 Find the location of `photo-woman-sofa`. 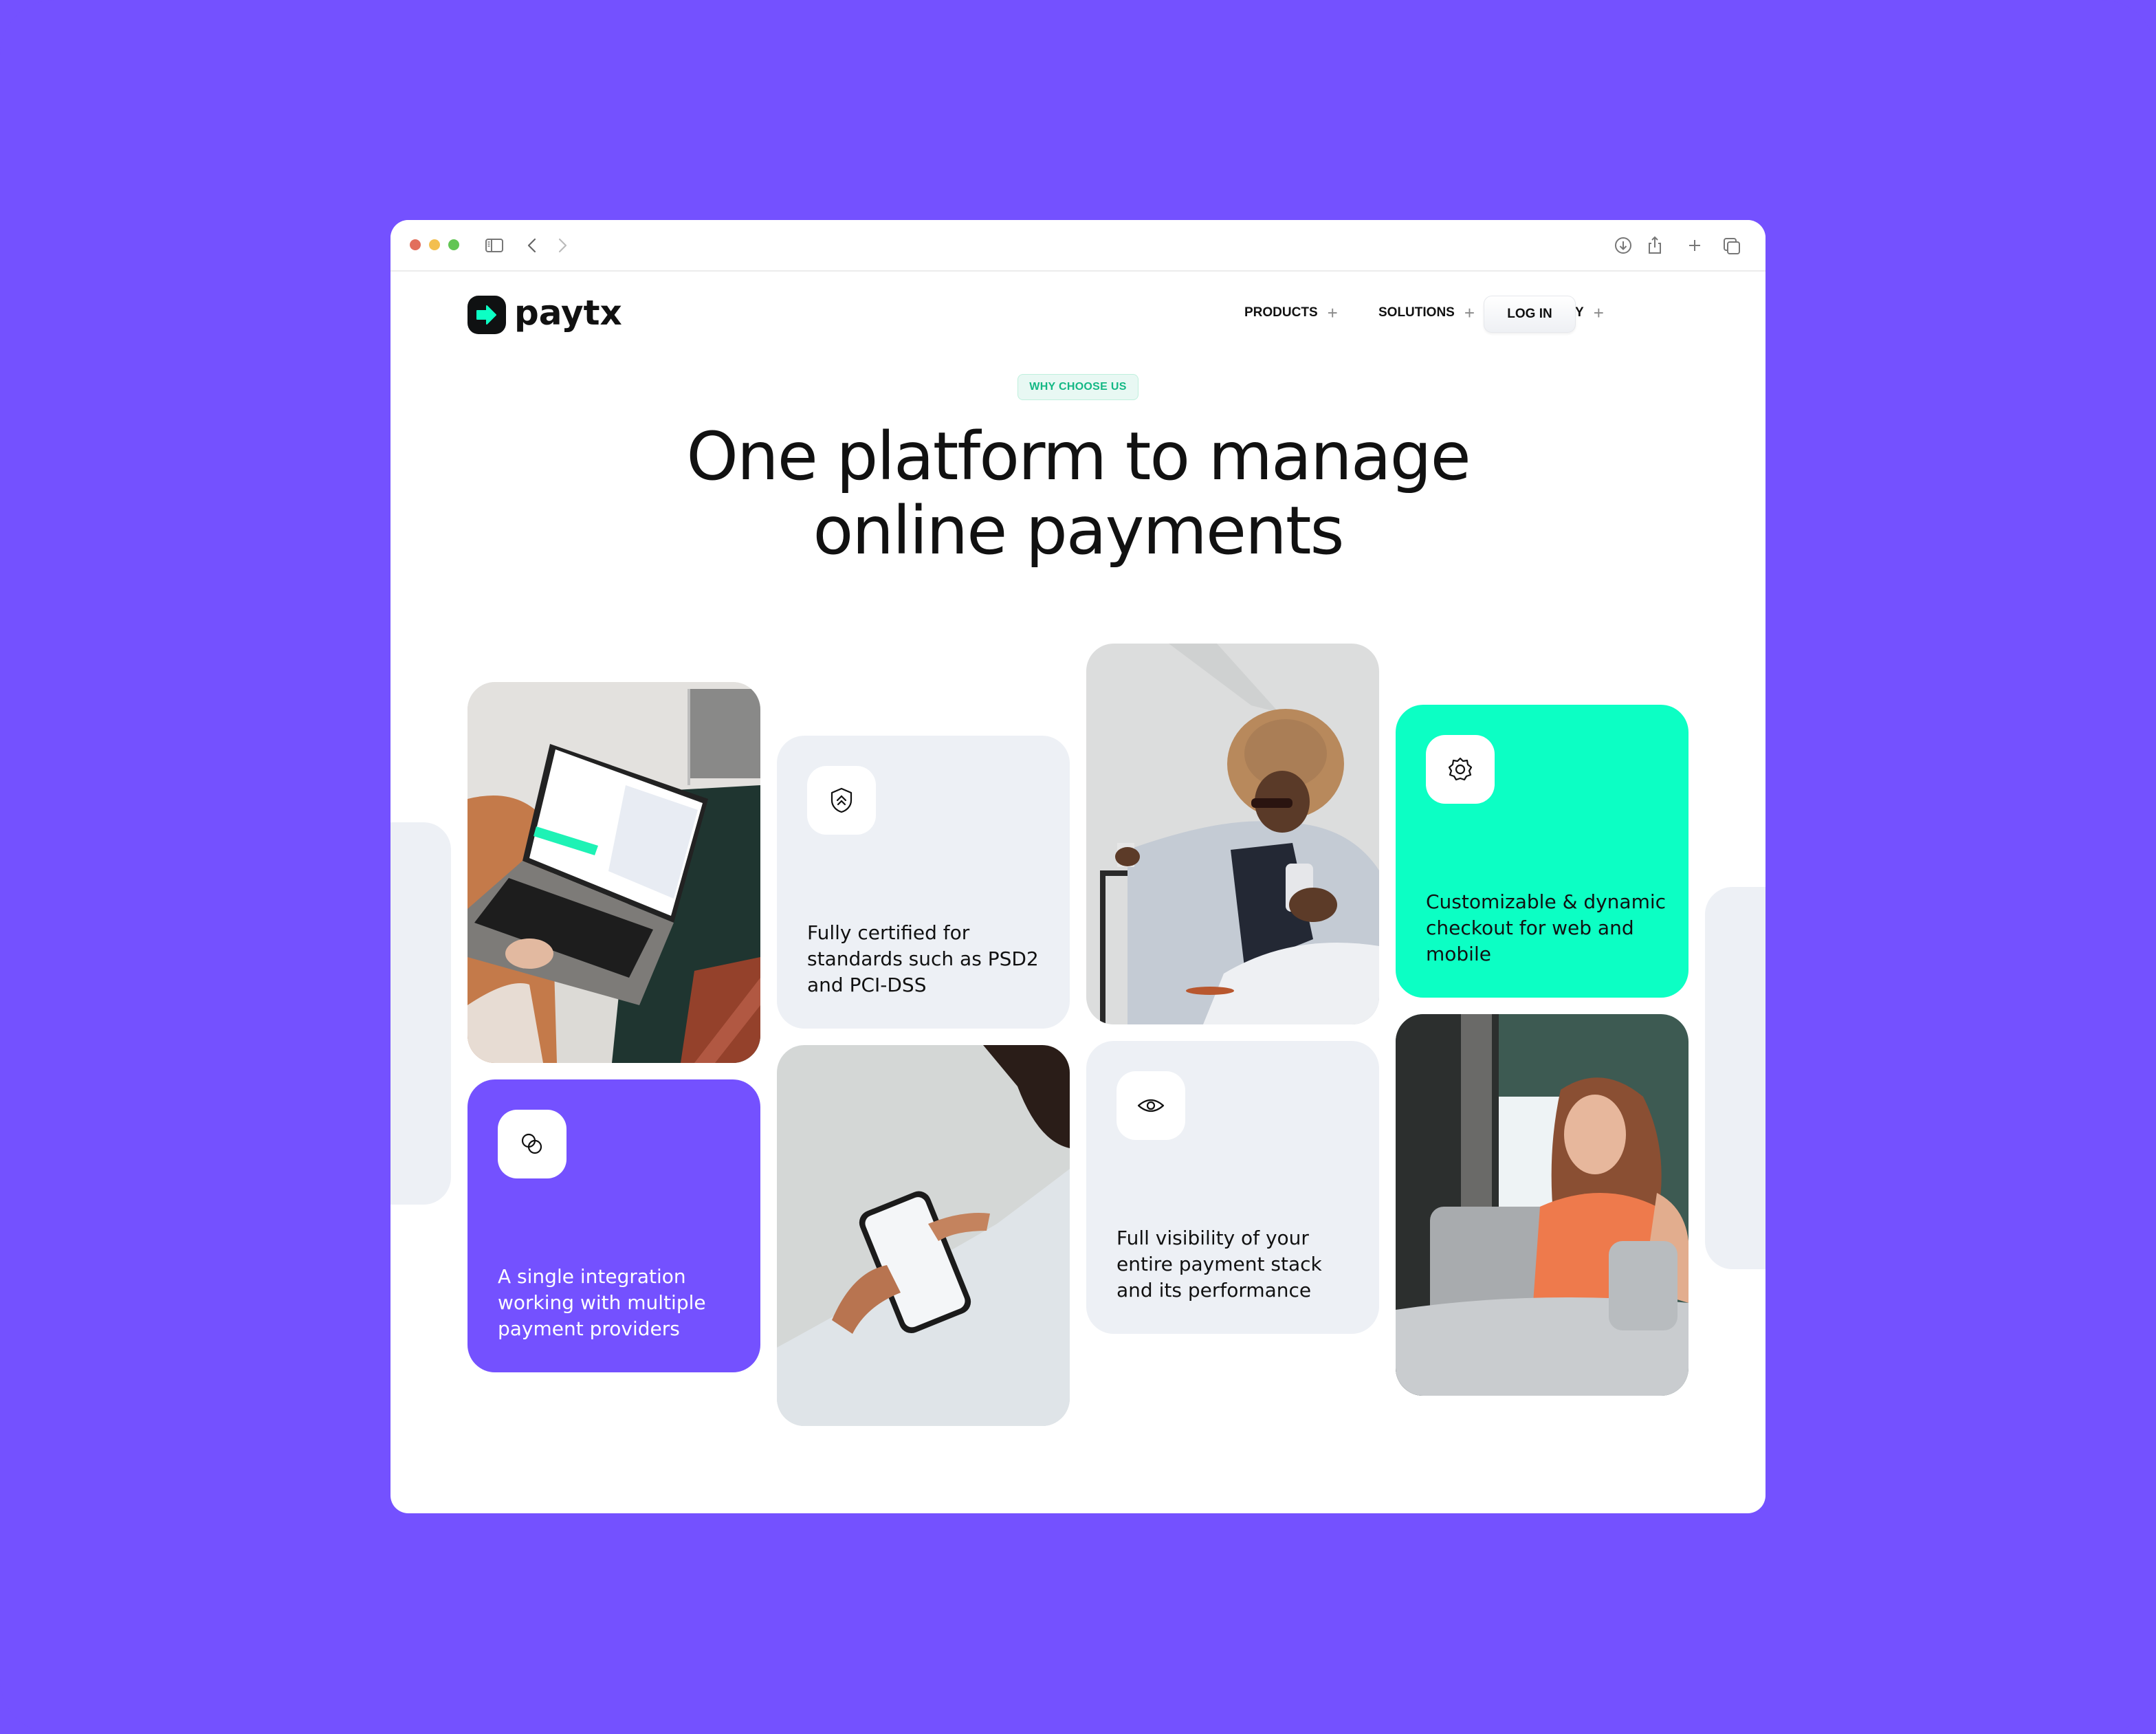

photo-woman-sofa is located at coordinates (1542, 1205).